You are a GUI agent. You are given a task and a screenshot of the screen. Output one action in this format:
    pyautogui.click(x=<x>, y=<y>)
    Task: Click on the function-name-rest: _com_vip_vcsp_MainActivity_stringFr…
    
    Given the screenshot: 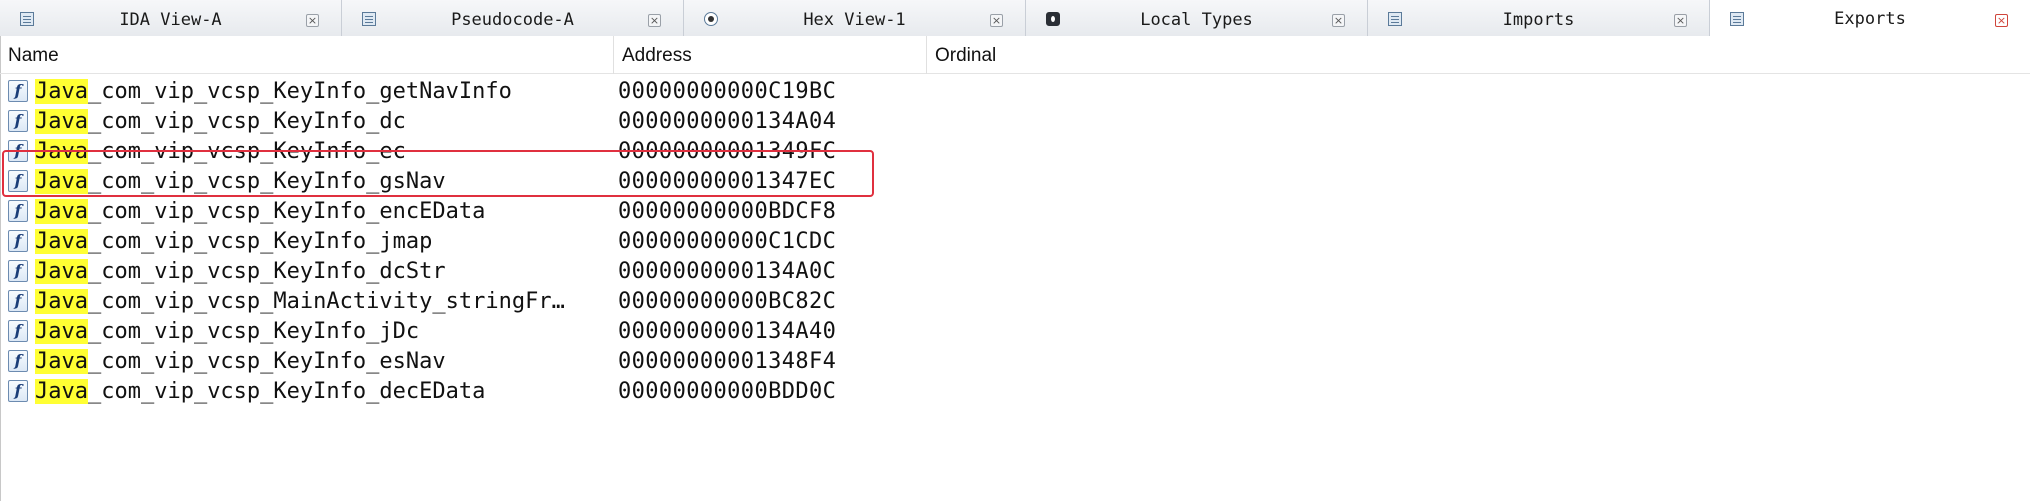 What is the action you would take?
    pyautogui.click(x=326, y=301)
    